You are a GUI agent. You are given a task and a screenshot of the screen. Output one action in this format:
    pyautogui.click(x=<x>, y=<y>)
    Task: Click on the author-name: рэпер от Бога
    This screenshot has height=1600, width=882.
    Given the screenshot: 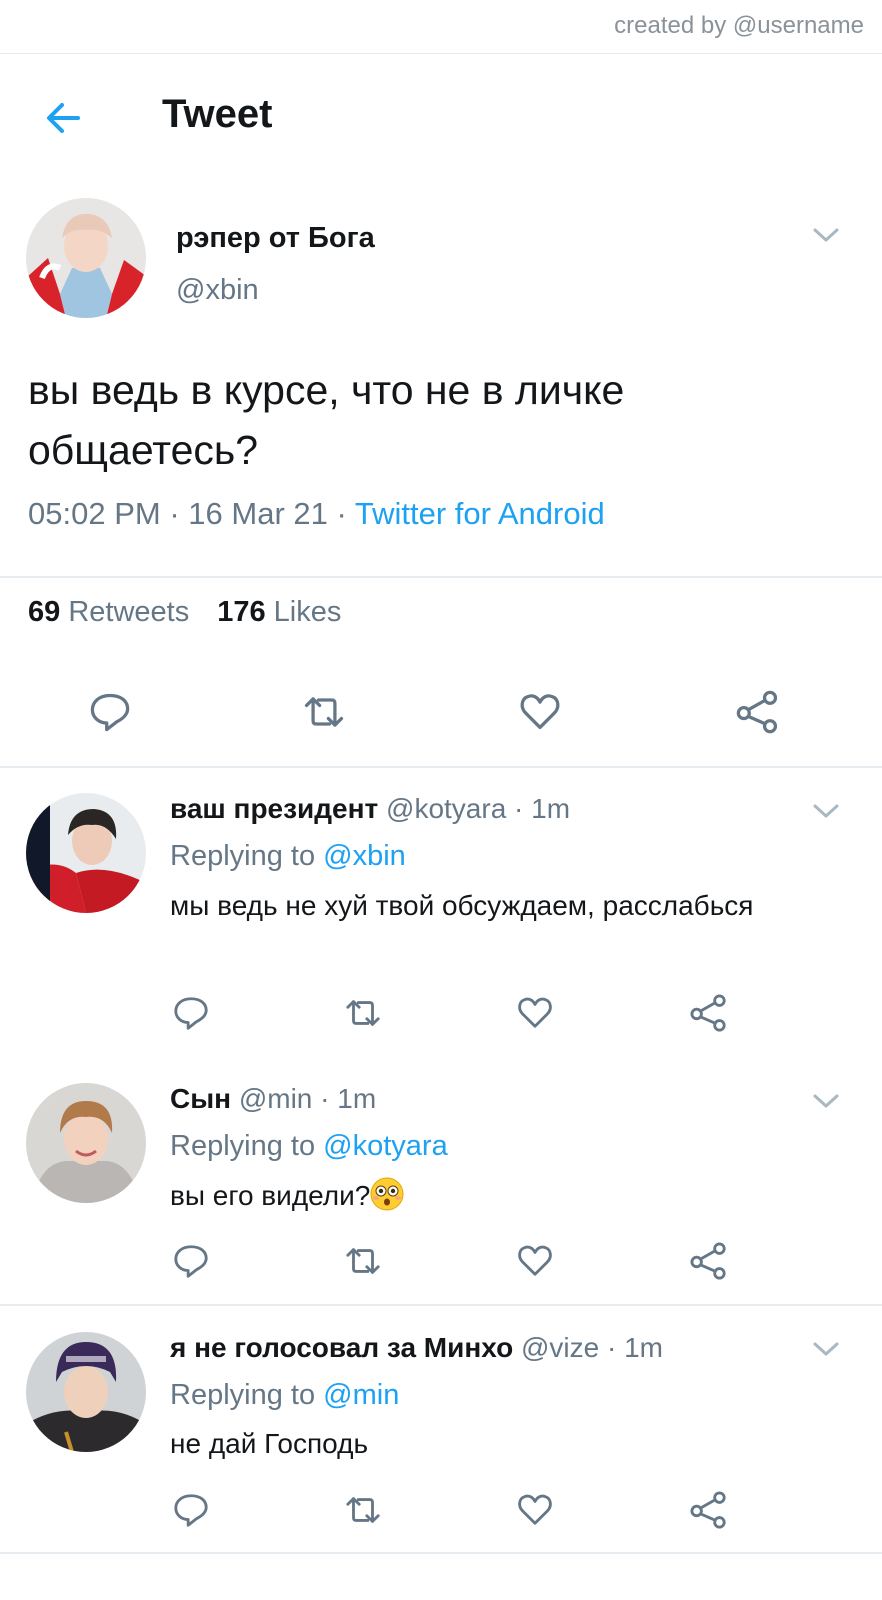 What is the action you would take?
    pyautogui.click(x=275, y=238)
    